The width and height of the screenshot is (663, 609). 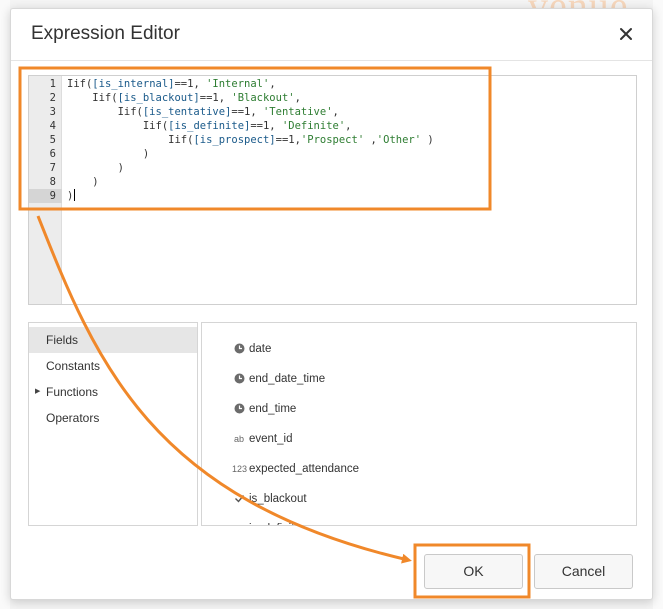 I want to click on cancel-button: Cancel, so click(x=583, y=571).